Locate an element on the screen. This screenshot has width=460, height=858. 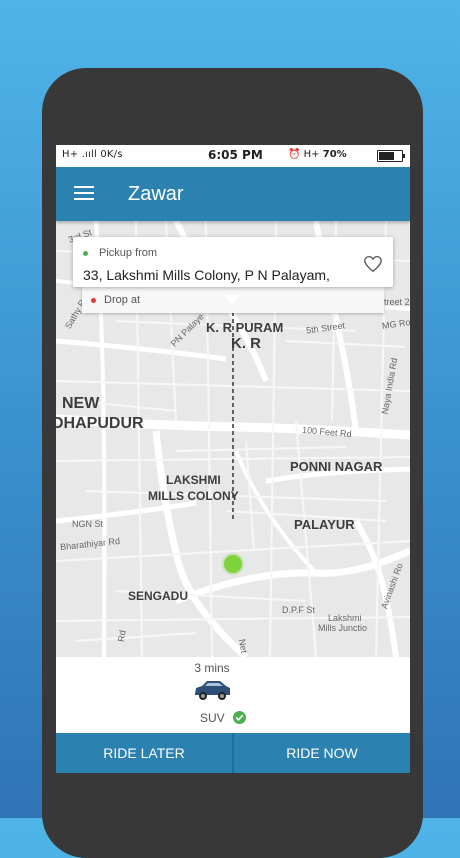
card-pointer is located at coordinates (232, 300).